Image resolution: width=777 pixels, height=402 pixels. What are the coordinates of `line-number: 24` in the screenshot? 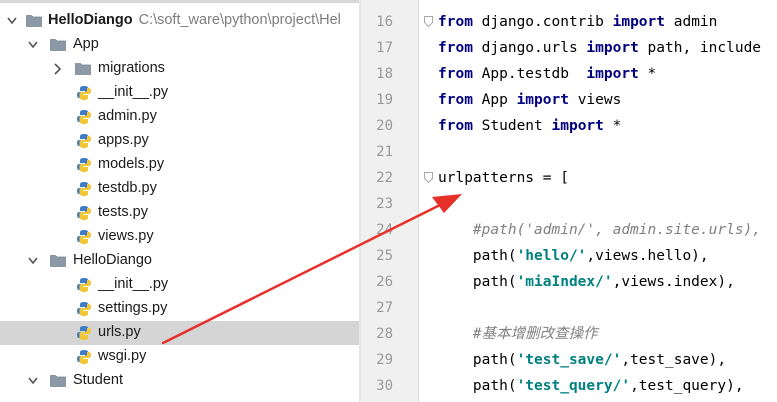 It's located at (384, 230).